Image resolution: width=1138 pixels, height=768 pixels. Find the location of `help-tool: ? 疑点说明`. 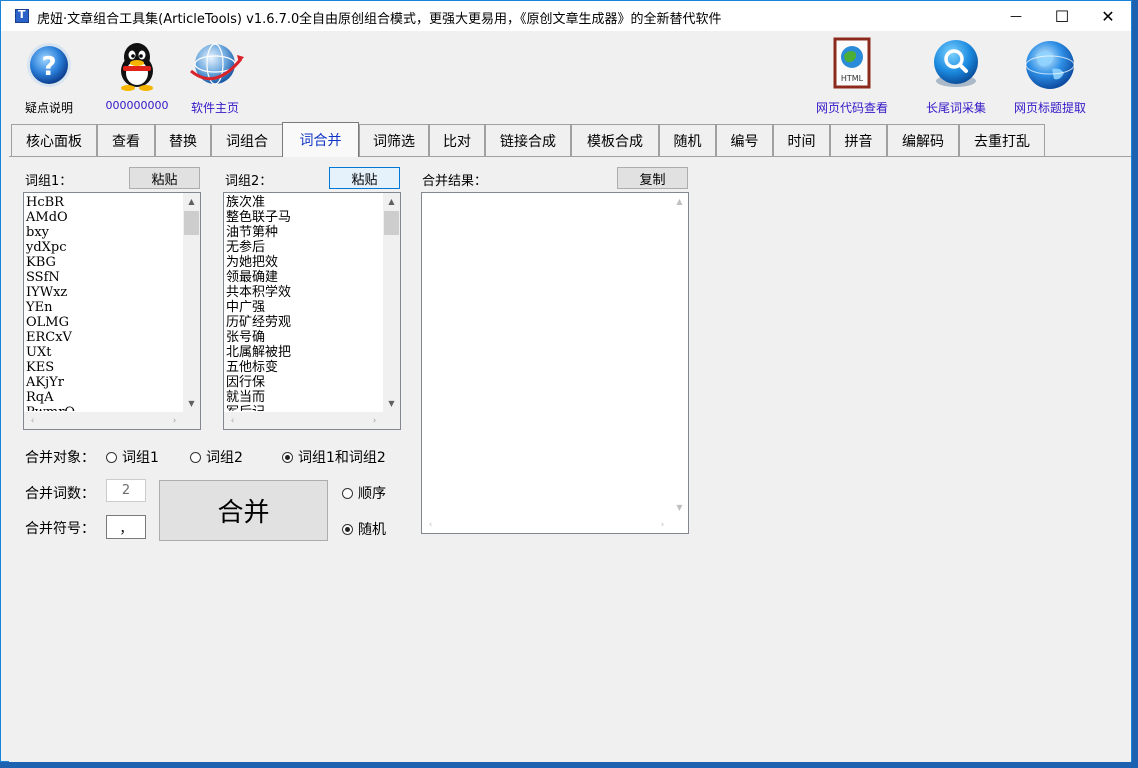

help-tool: ? 疑点说明 is located at coordinates (49, 78).